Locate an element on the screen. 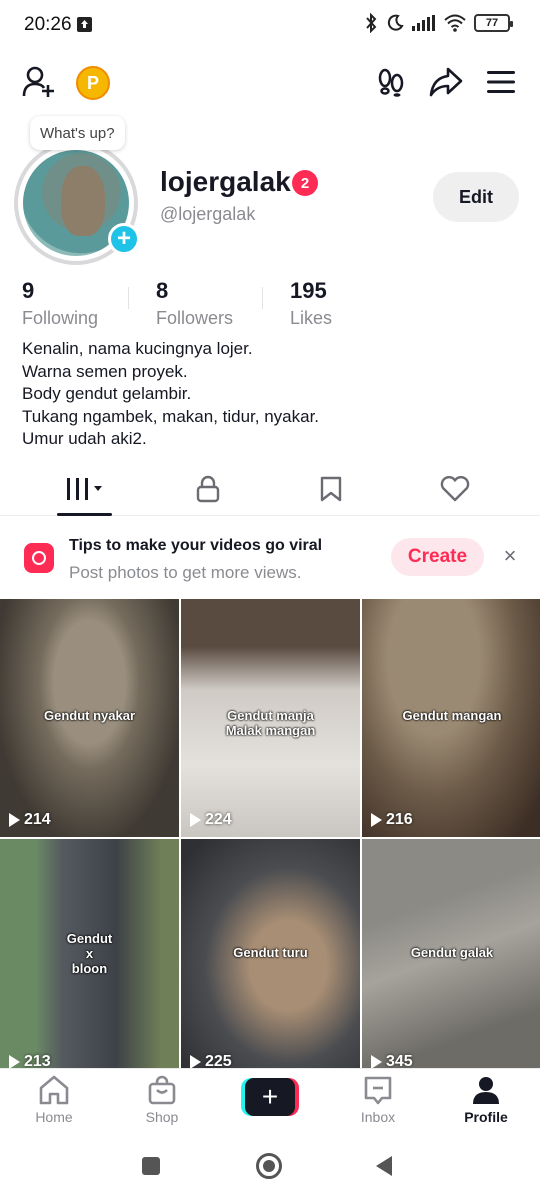  video-caption: Gendut x bloon is located at coordinates (89, 953).